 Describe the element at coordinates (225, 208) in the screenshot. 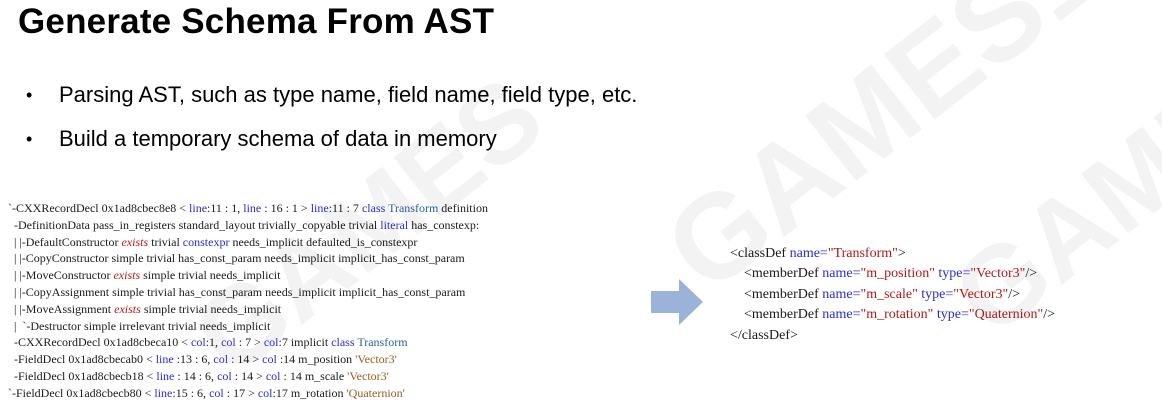

I see `ast-dump-token: :11 : 1,` at that location.